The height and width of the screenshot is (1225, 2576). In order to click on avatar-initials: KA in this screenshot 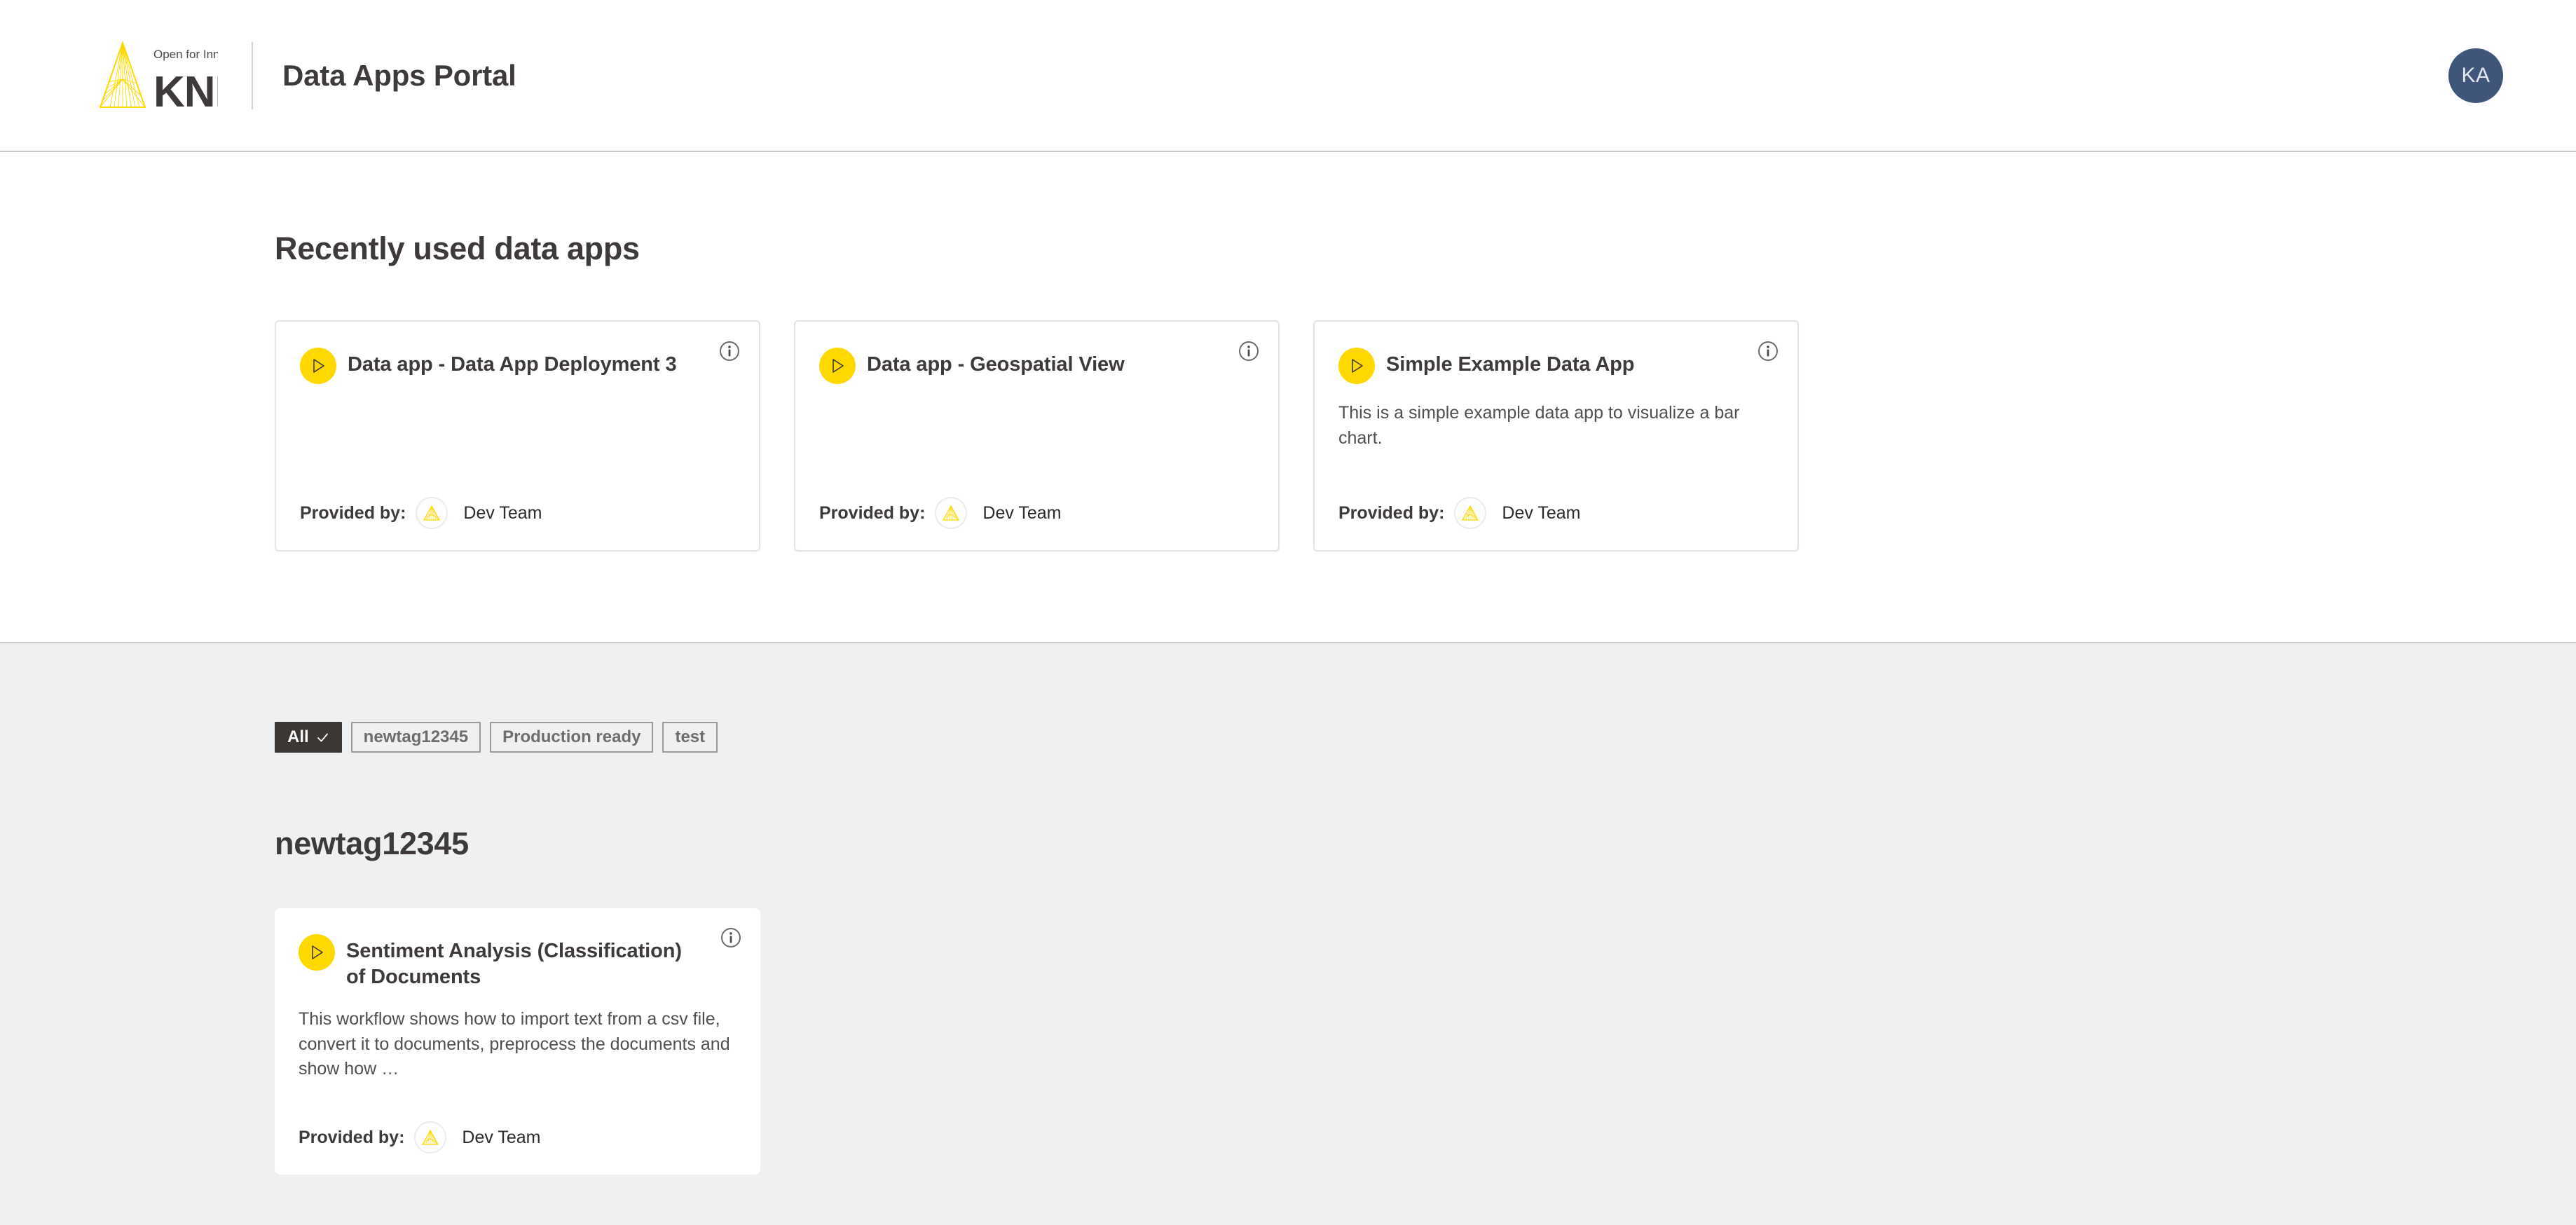, I will do `click(2476, 75)`.